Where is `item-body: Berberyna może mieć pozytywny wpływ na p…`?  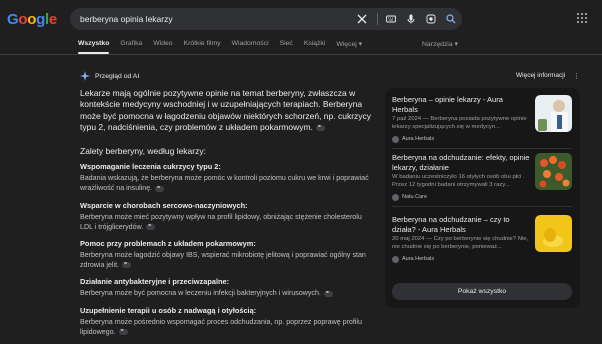 item-body: Berberyna może mieć pozytywny wpływ na p… is located at coordinates (221, 221).